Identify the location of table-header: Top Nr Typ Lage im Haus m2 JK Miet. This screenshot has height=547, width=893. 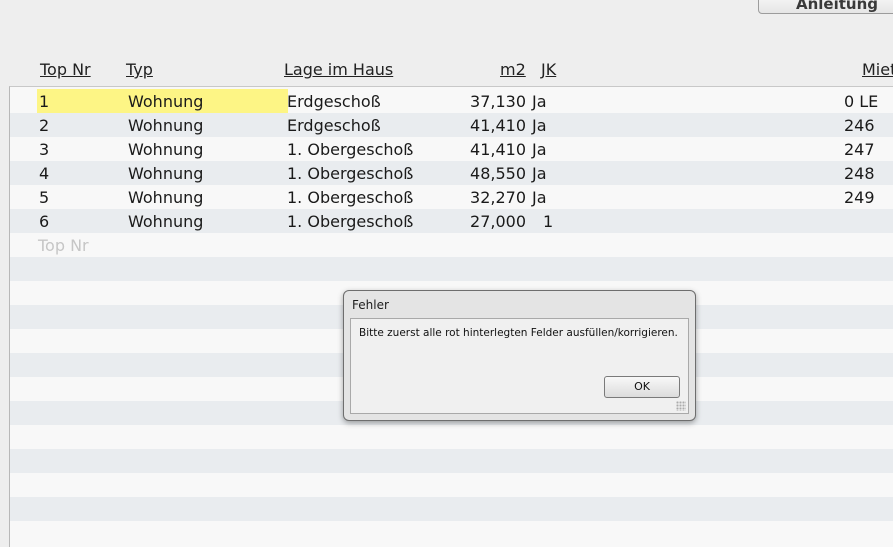
(446, 71).